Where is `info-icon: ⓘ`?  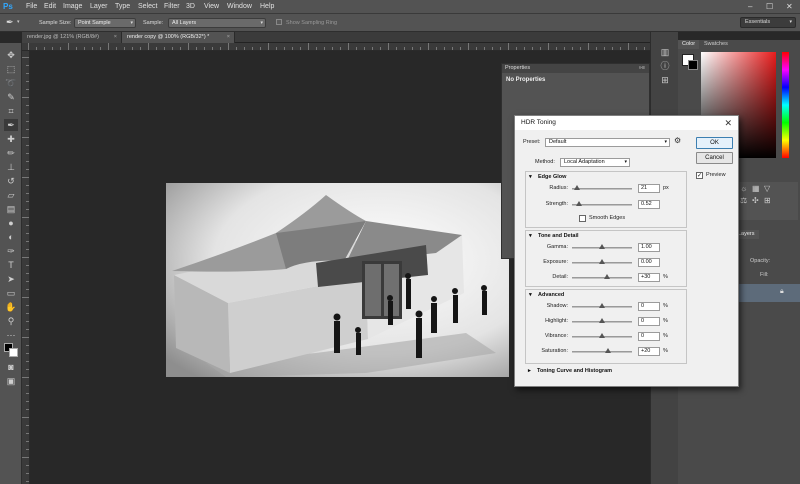 info-icon: ⓘ is located at coordinates (665, 66).